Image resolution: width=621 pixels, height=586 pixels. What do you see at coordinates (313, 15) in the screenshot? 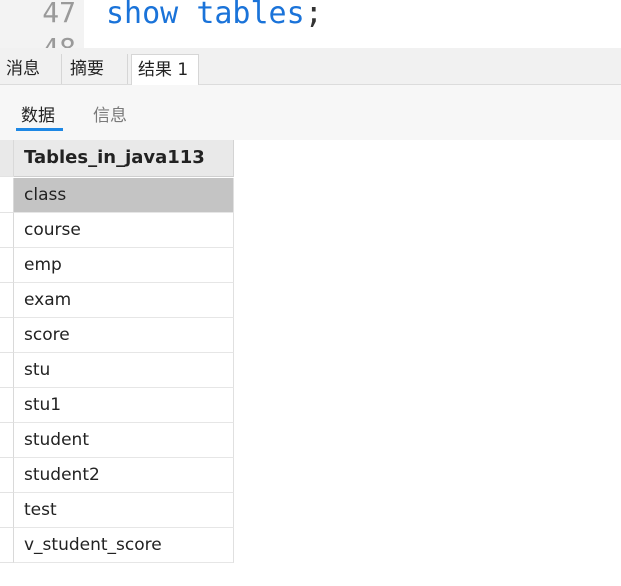
I see `sql-terminator: ;` at bounding box center [313, 15].